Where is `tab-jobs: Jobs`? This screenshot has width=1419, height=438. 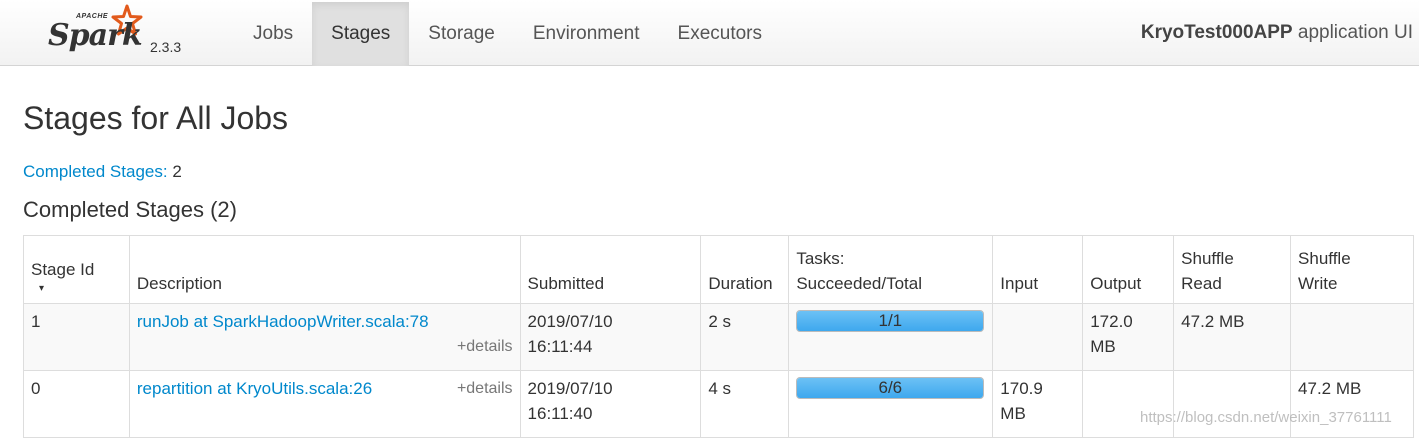
tab-jobs: Jobs is located at coordinates (273, 34).